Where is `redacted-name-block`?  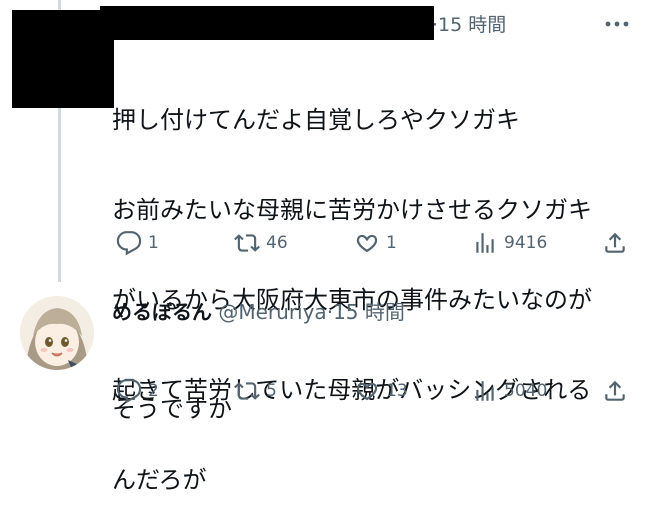 redacted-name-block is located at coordinates (267, 23).